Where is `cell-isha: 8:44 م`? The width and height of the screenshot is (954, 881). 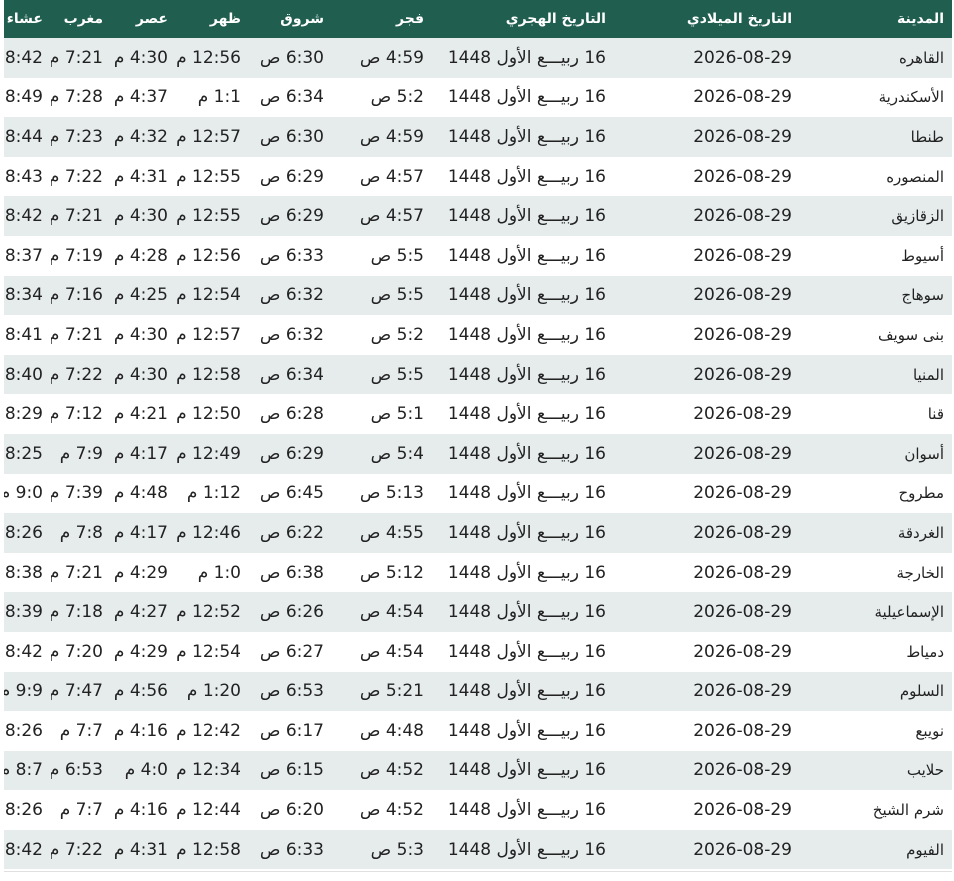
cell-isha: 8:44 م is located at coordinates (23, 136).